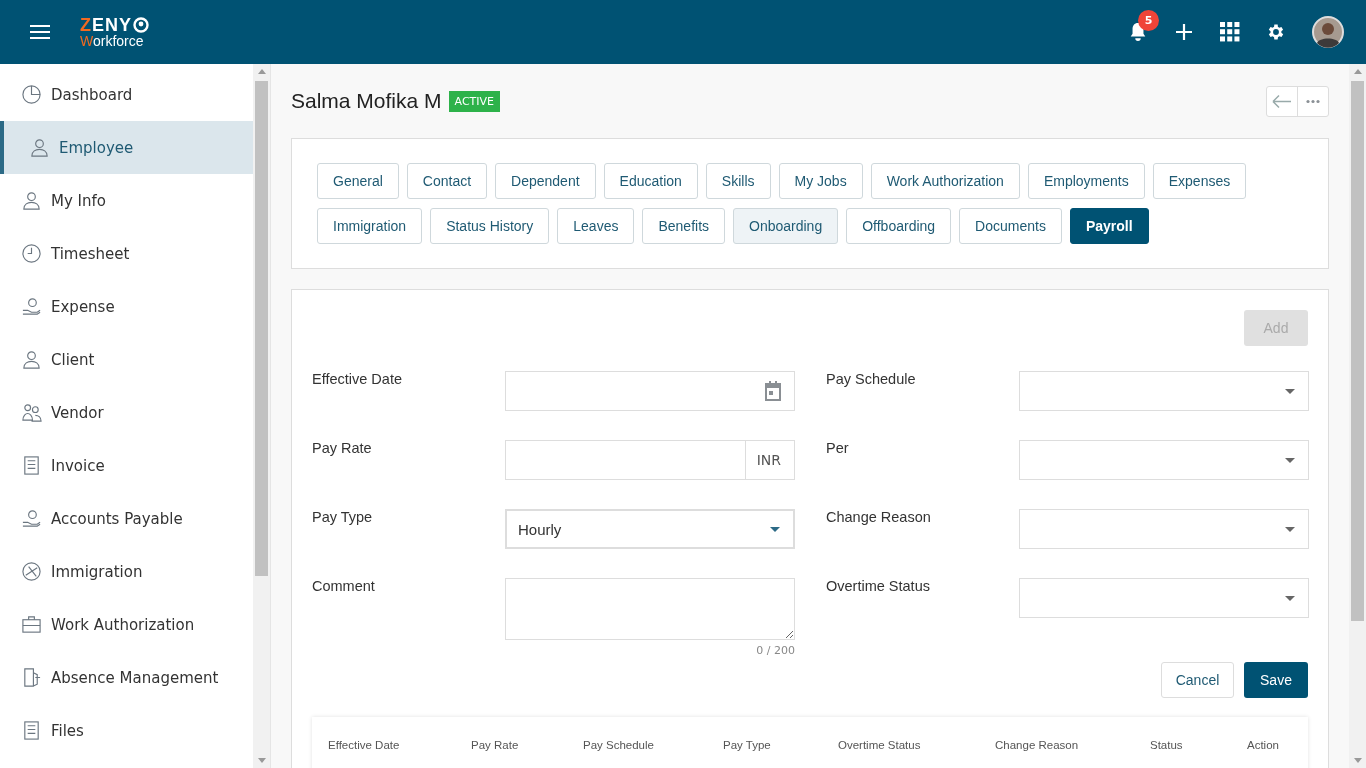  Describe the element at coordinates (1276, 680) in the screenshot. I see `save-button: Save` at that location.